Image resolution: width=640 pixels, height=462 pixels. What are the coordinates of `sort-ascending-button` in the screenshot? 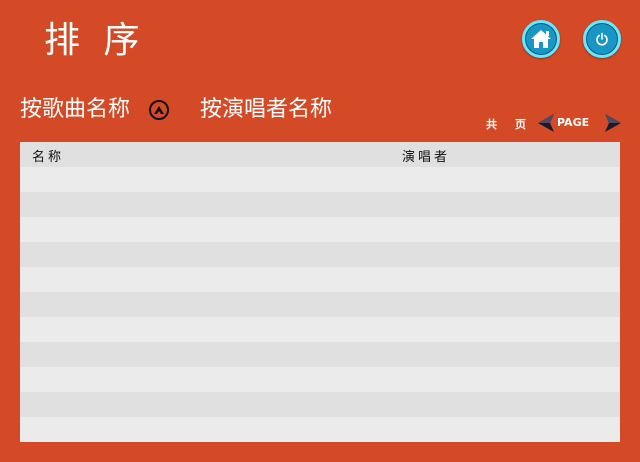 It's located at (159, 110).